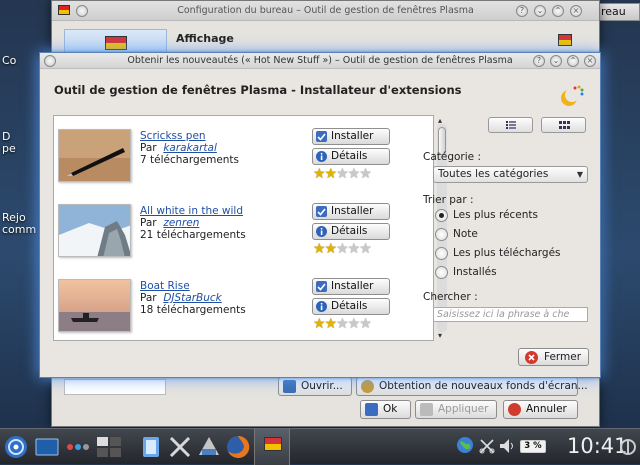 This screenshot has width=640, height=465. I want to click on by-label: Par, so click(148, 298).